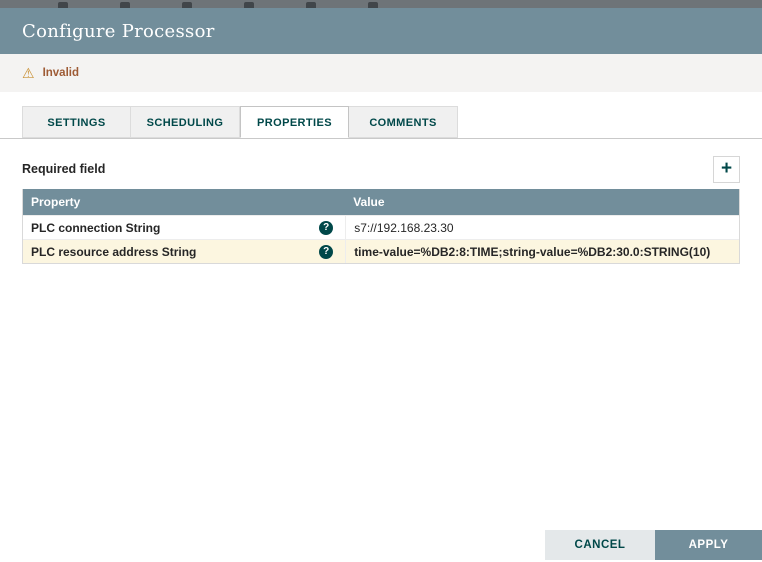 The height and width of the screenshot is (562, 762). I want to click on property-name-cell: PLC resource address String ?, so click(184, 251).